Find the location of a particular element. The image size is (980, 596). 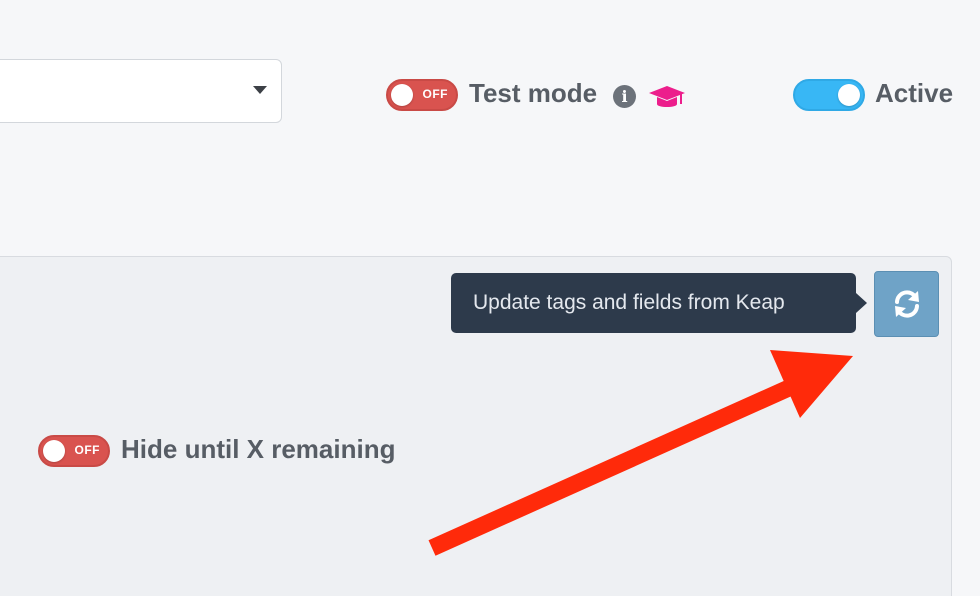

hide-until-toggle: OFF is located at coordinates (74, 451).